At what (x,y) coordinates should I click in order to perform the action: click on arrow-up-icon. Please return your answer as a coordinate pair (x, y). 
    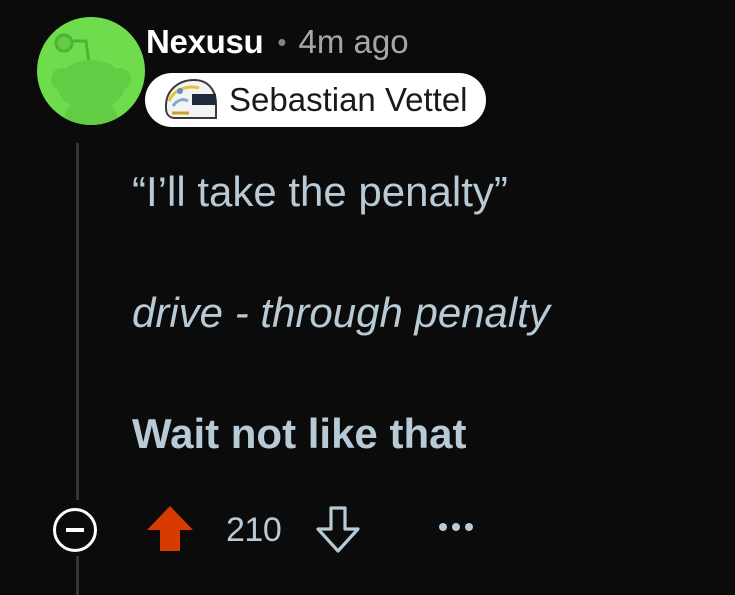
    Looking at the image, I should click on (170, 528).